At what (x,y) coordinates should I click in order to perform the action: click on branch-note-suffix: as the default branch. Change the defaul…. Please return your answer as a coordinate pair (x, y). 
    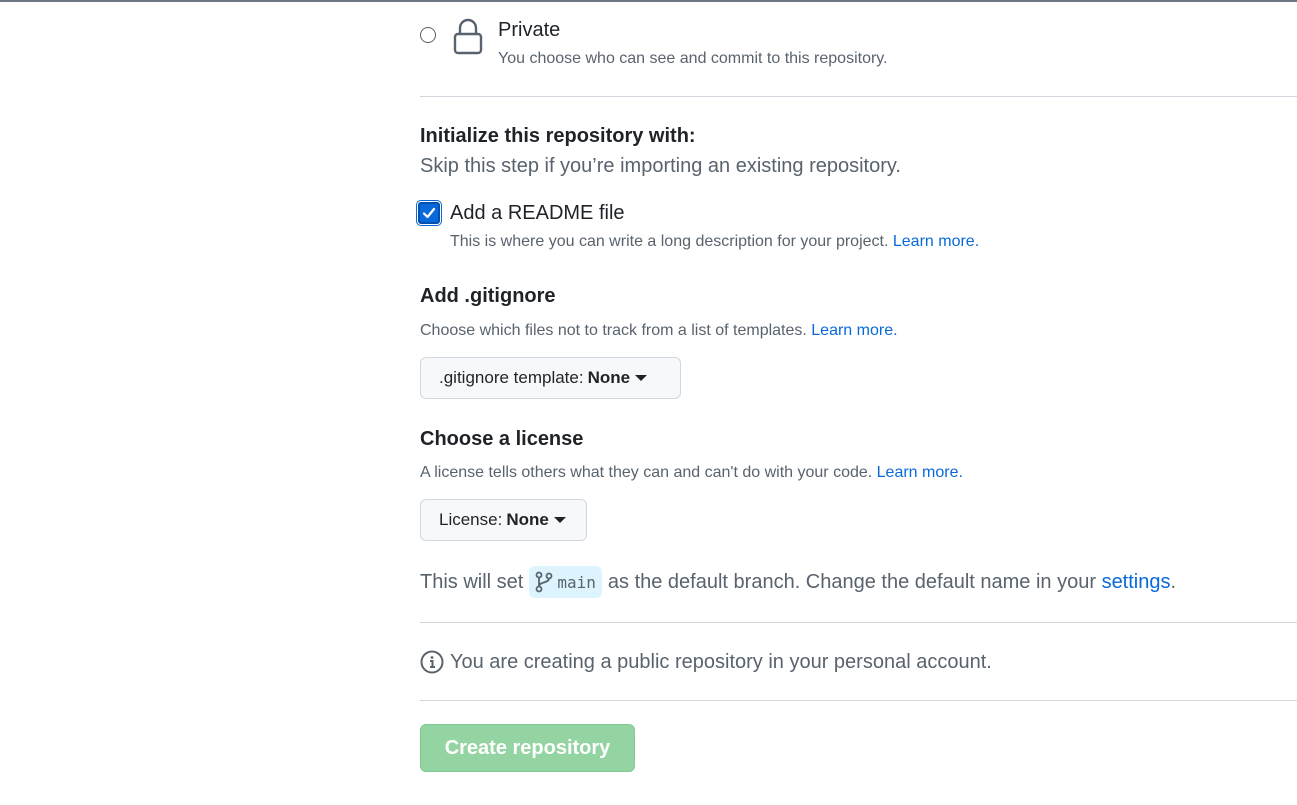
    Looking at the image, I should click on (851, 581).